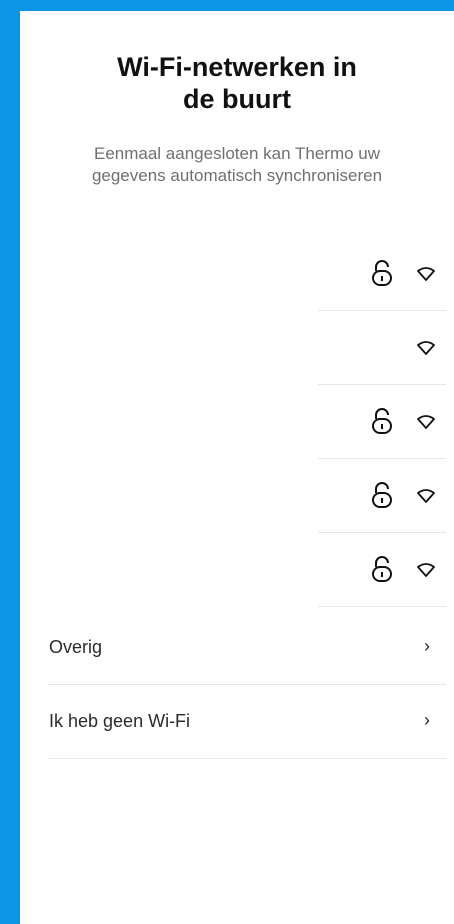 This screenshot has width=454, height=924. Describe the element at coordinates (237, 67) in the screenshot. I see `page-title-line-1: Wi-Fi-netwerken in` at that location.